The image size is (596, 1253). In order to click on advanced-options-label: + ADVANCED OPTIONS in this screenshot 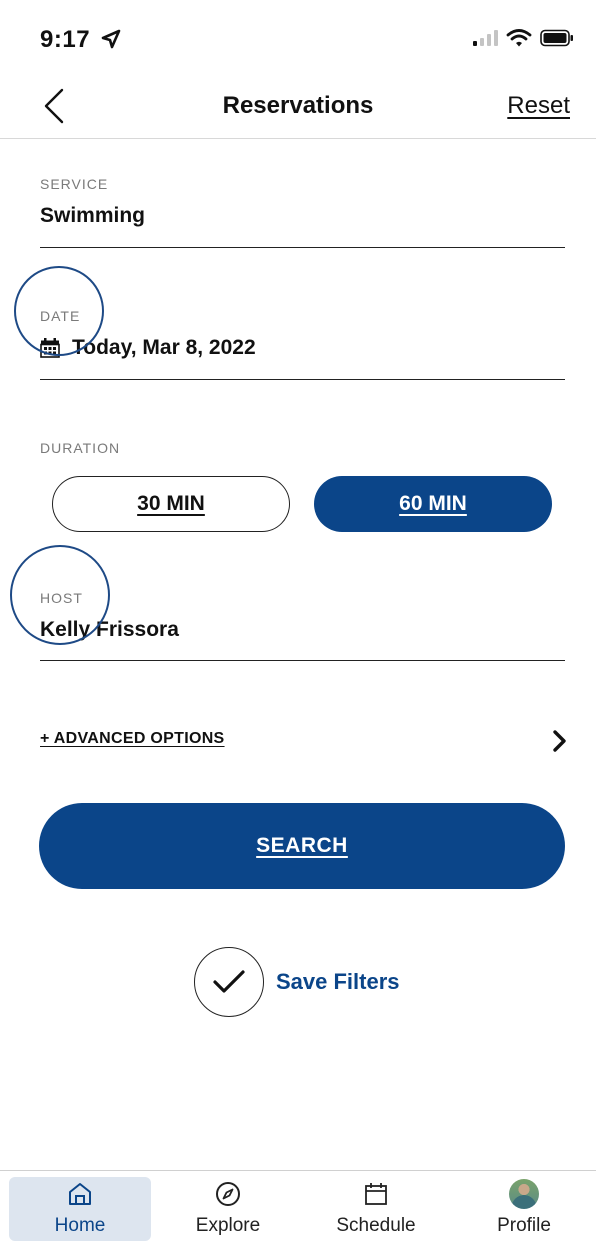, I will do `click(132, 738)`.